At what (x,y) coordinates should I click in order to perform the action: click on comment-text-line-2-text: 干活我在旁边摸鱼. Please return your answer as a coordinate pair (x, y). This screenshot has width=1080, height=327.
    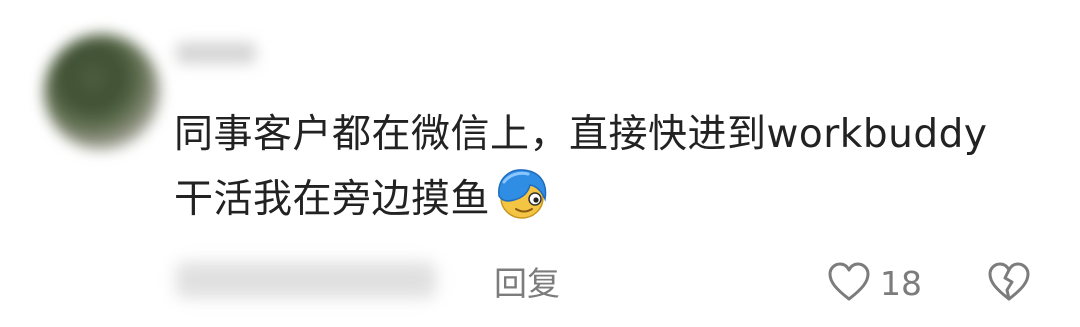
    Looking at the image, I should click on (332, 199).